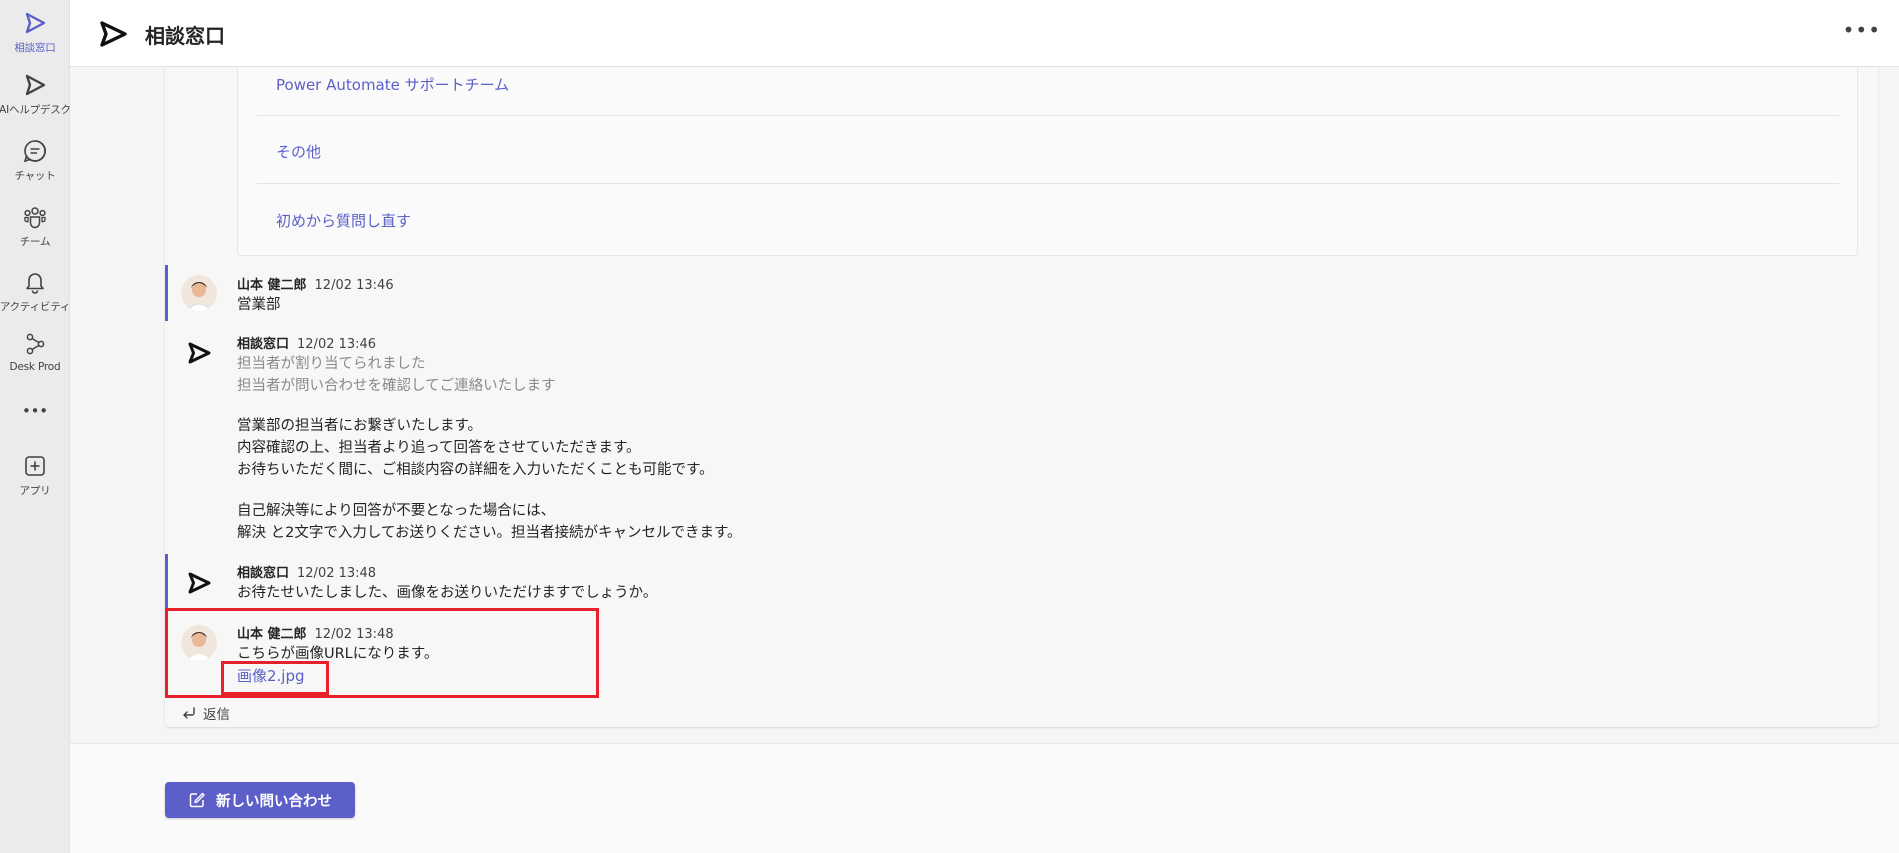 This screenshot has height=853, width=1899. I want to click on rail-item-teams: チーム, so click(35, 228).